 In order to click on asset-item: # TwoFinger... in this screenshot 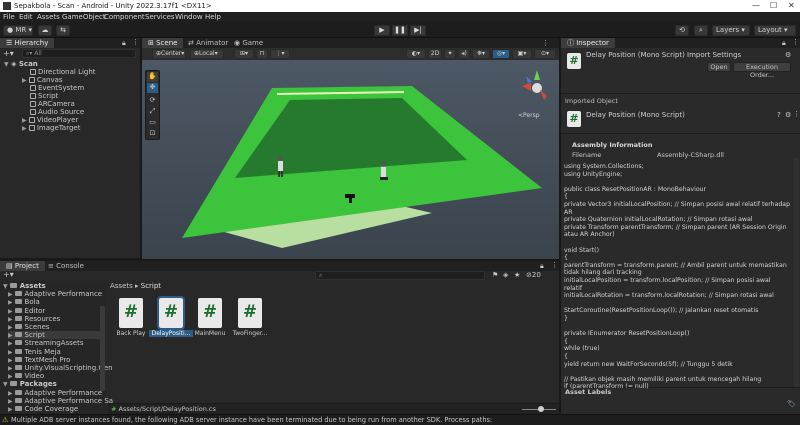, I will do `click(250, 317)`.